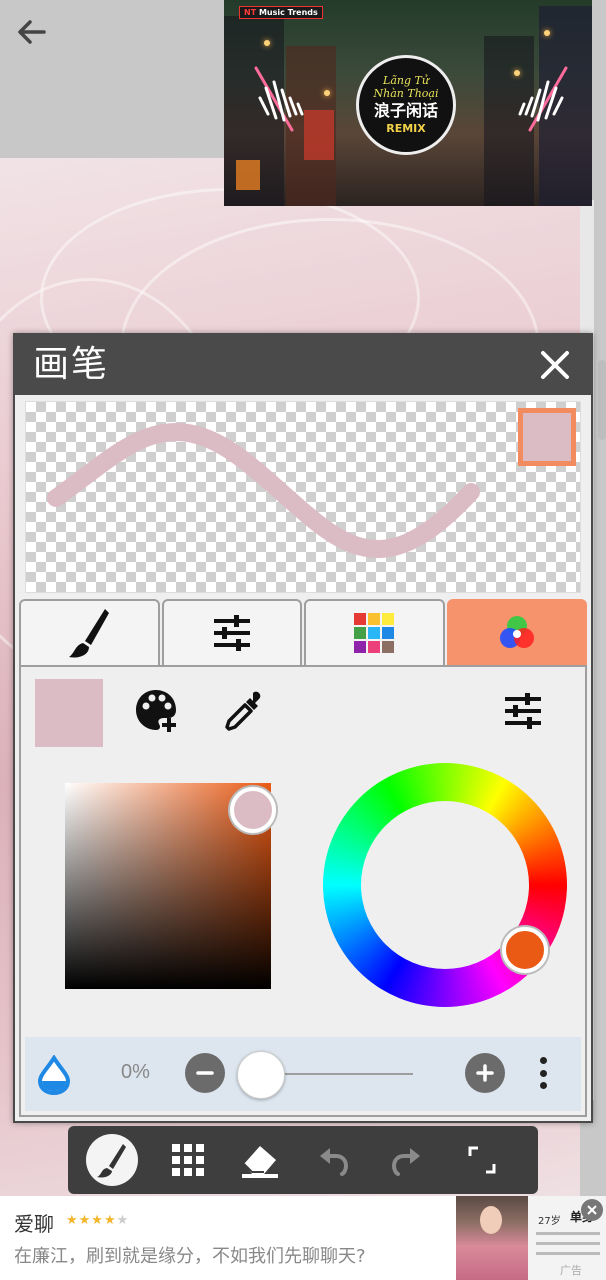 This screenshot has height=1280, width=606. Describe the element at coordinates (303, 632) in the screenshot. I see `panel-tabs` at that location.